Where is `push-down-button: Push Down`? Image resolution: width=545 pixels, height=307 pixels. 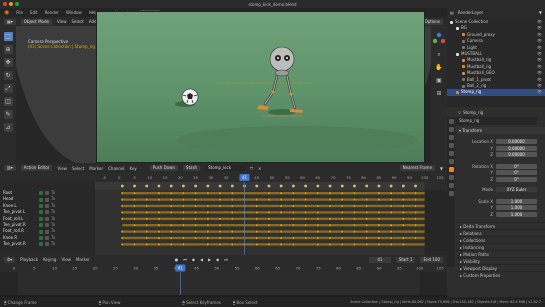
push-down-button: Push Down is located at coordinates (163, 168).